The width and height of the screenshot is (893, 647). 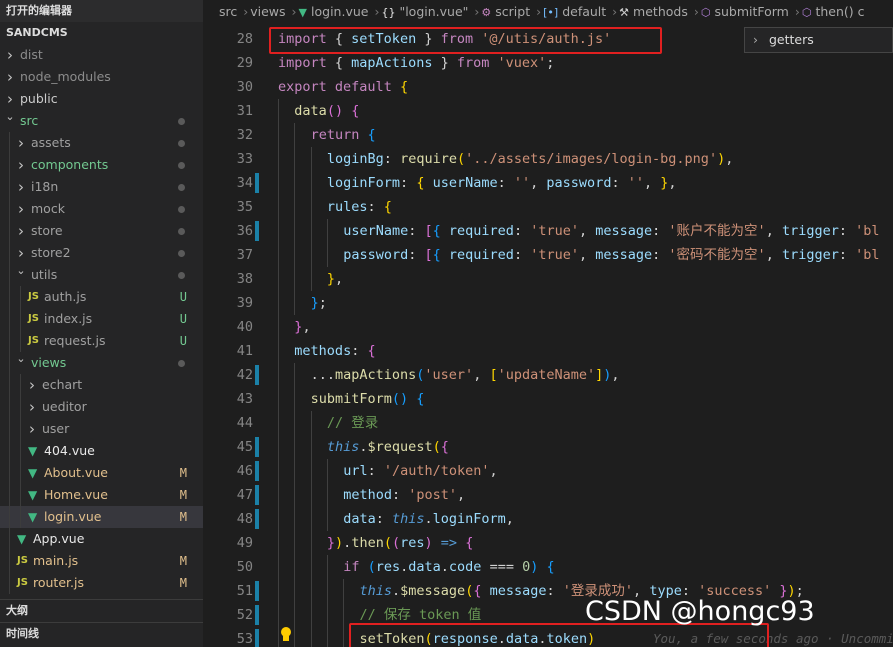 I want to click on code-line: 35 rules: {, so click(x=548, y=207).